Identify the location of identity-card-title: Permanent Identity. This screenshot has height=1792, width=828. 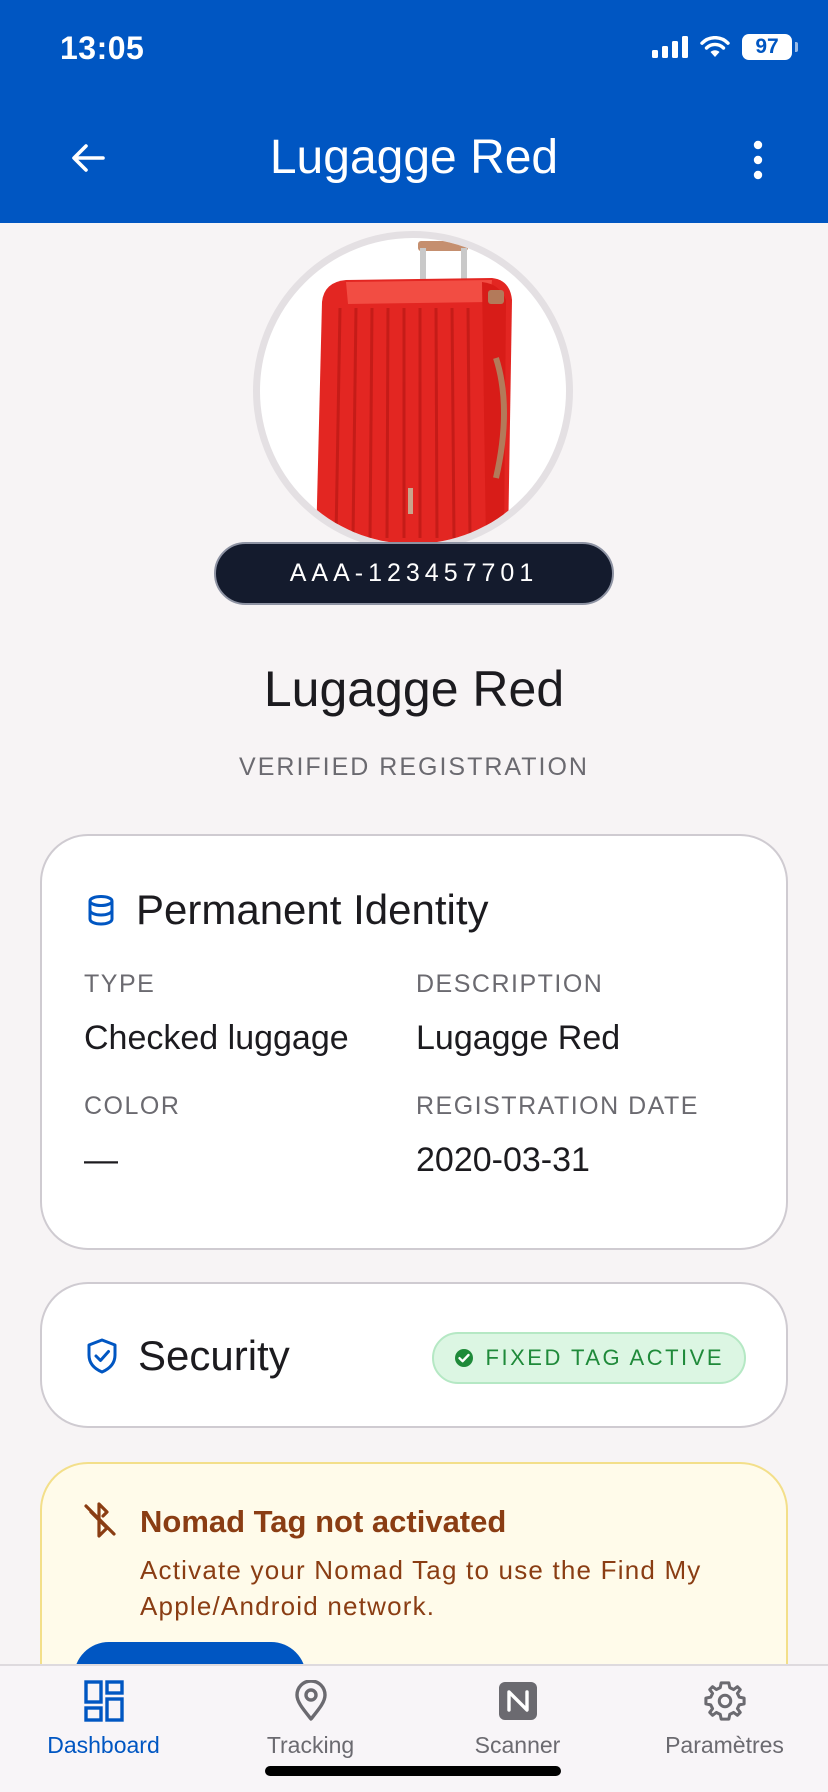
(312, 909).